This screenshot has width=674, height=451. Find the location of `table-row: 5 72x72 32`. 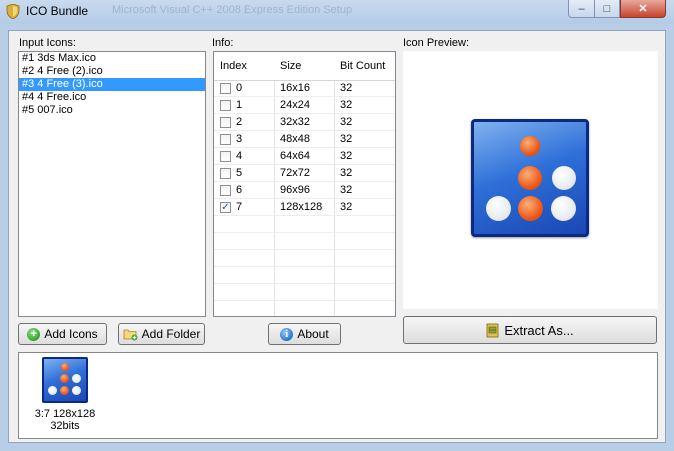

table-row: 5 72x72 32 is located at coordinates (304, 173).